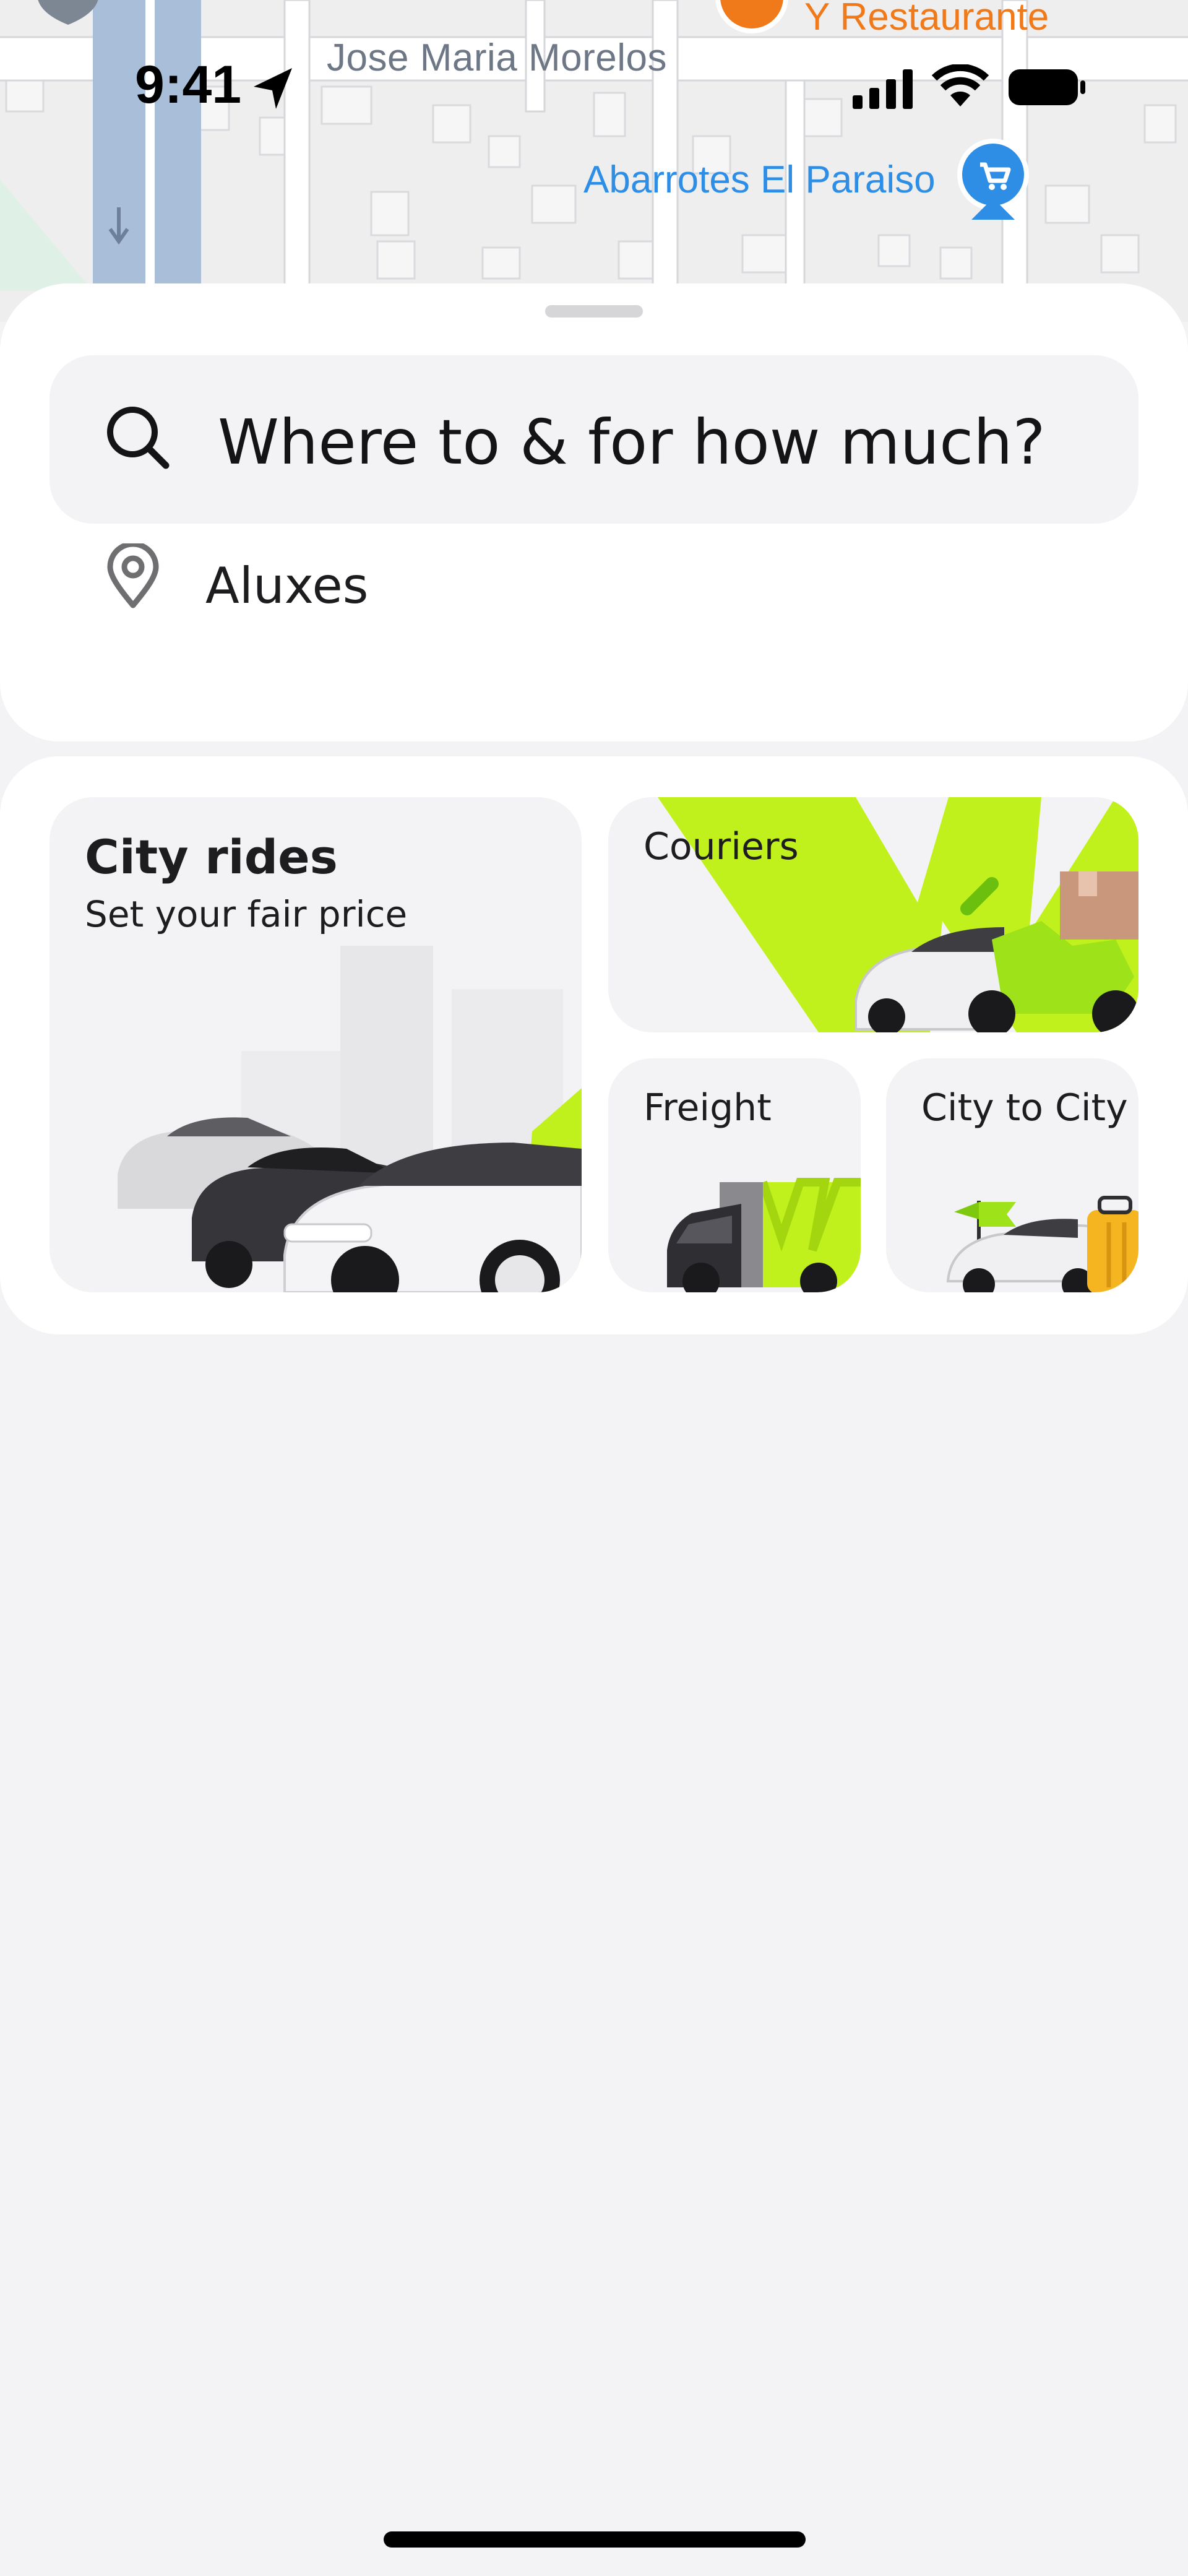 The width and height of the screenshot is (1188, 2576). Describe the element at coordinates (211, 856) in the screenshot. I see `city-rides-title: City rides` at that location.